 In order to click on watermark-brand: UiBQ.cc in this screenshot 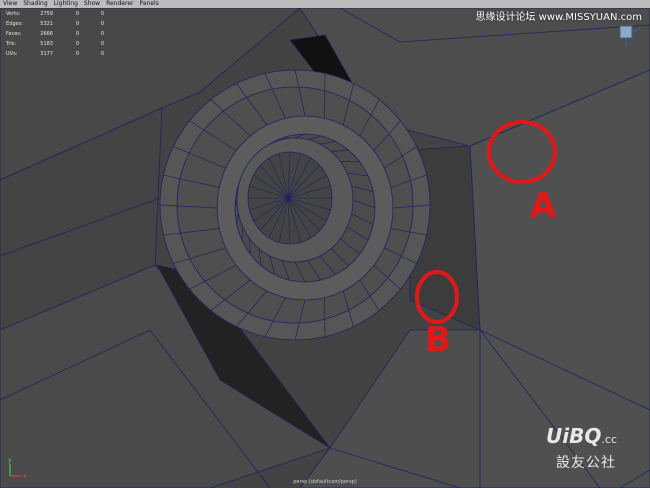, I will do `click(581, 436)`.